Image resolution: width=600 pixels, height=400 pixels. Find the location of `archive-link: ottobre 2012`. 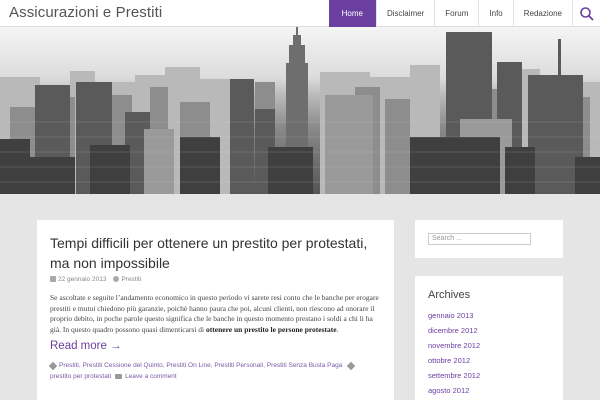

archive-link: ottobre 2012 is located at coordinates (495, 360).